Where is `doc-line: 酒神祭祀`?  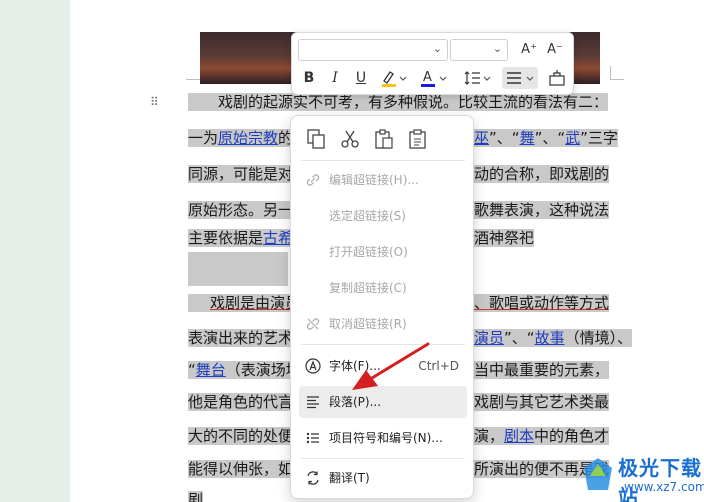
doc-line: 酒神祭祀 is located at coordinates (504, 238).